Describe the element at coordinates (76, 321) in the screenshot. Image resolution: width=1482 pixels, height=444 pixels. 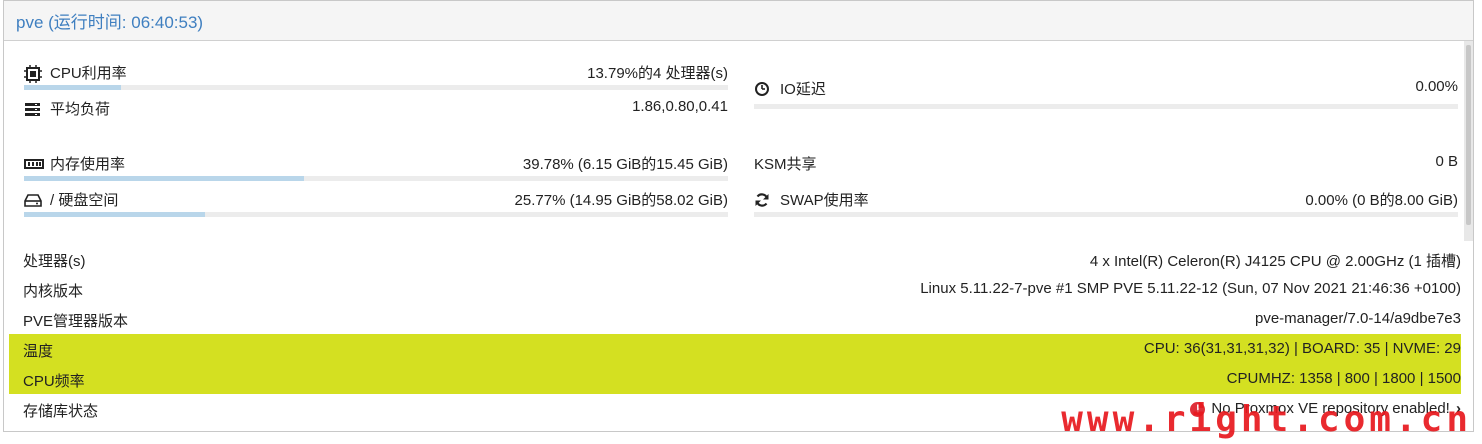
I see `pve-version-label: PVE管理器版本` at that location.